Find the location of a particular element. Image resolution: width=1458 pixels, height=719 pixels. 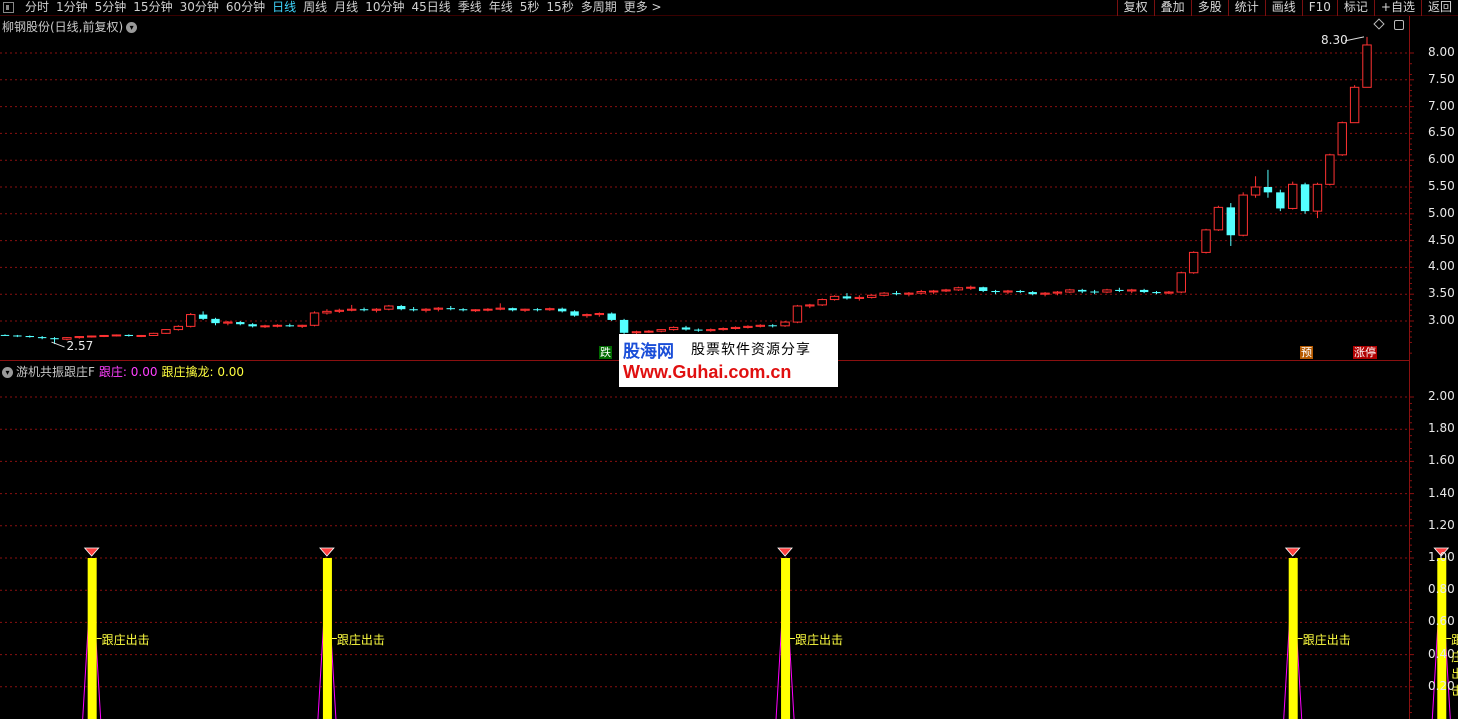

limit-up-badge: 涨停 is located at coordinates (1365, 352).